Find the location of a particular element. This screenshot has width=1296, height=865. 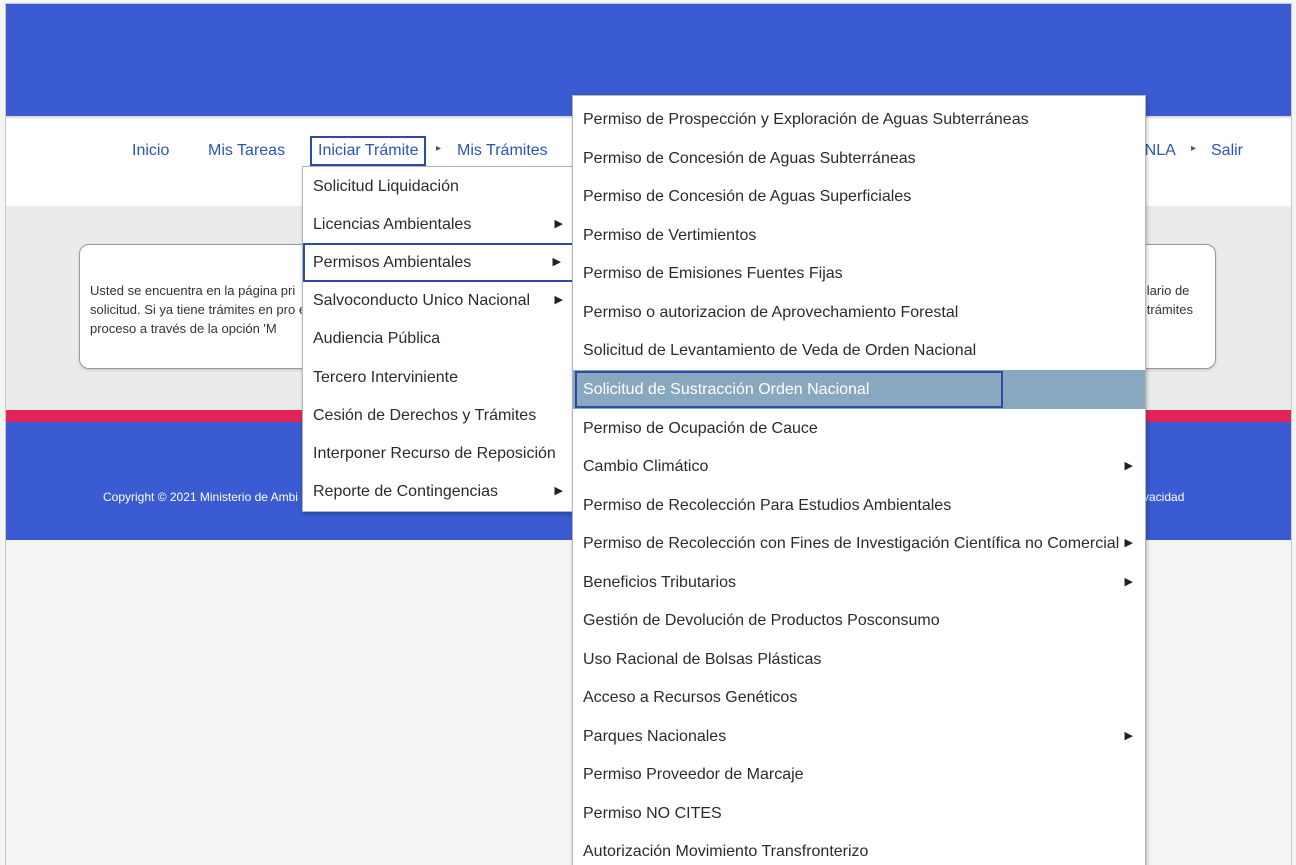

nav-iniciar-tramite: Iniciar Trámite is located at coordinates (368, 151).